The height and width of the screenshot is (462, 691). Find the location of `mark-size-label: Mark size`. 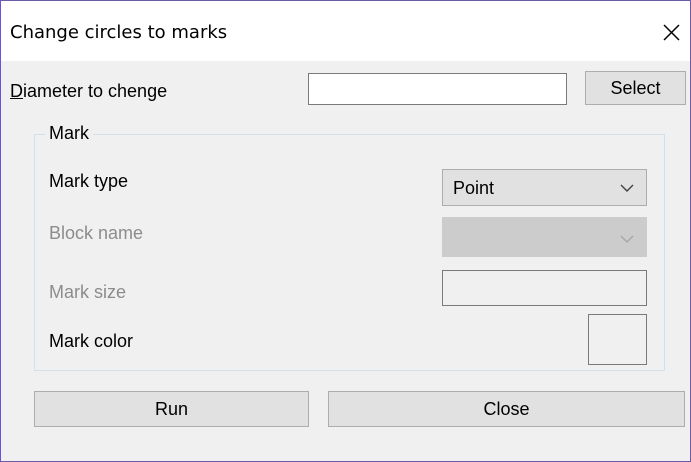

mark-size-label: Mark size is located at coordinates (88, 292).